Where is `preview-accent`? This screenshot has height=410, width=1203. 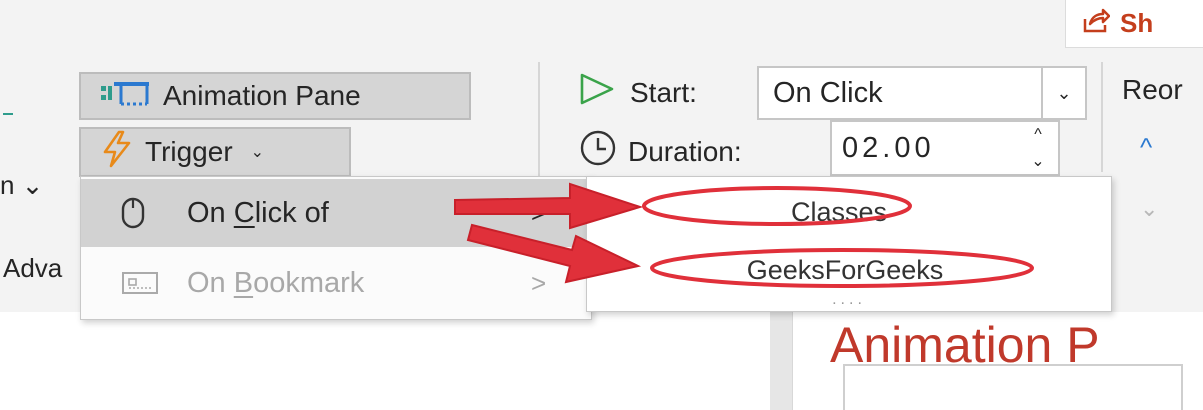 preview-accent is located at coordinates (8, 114).